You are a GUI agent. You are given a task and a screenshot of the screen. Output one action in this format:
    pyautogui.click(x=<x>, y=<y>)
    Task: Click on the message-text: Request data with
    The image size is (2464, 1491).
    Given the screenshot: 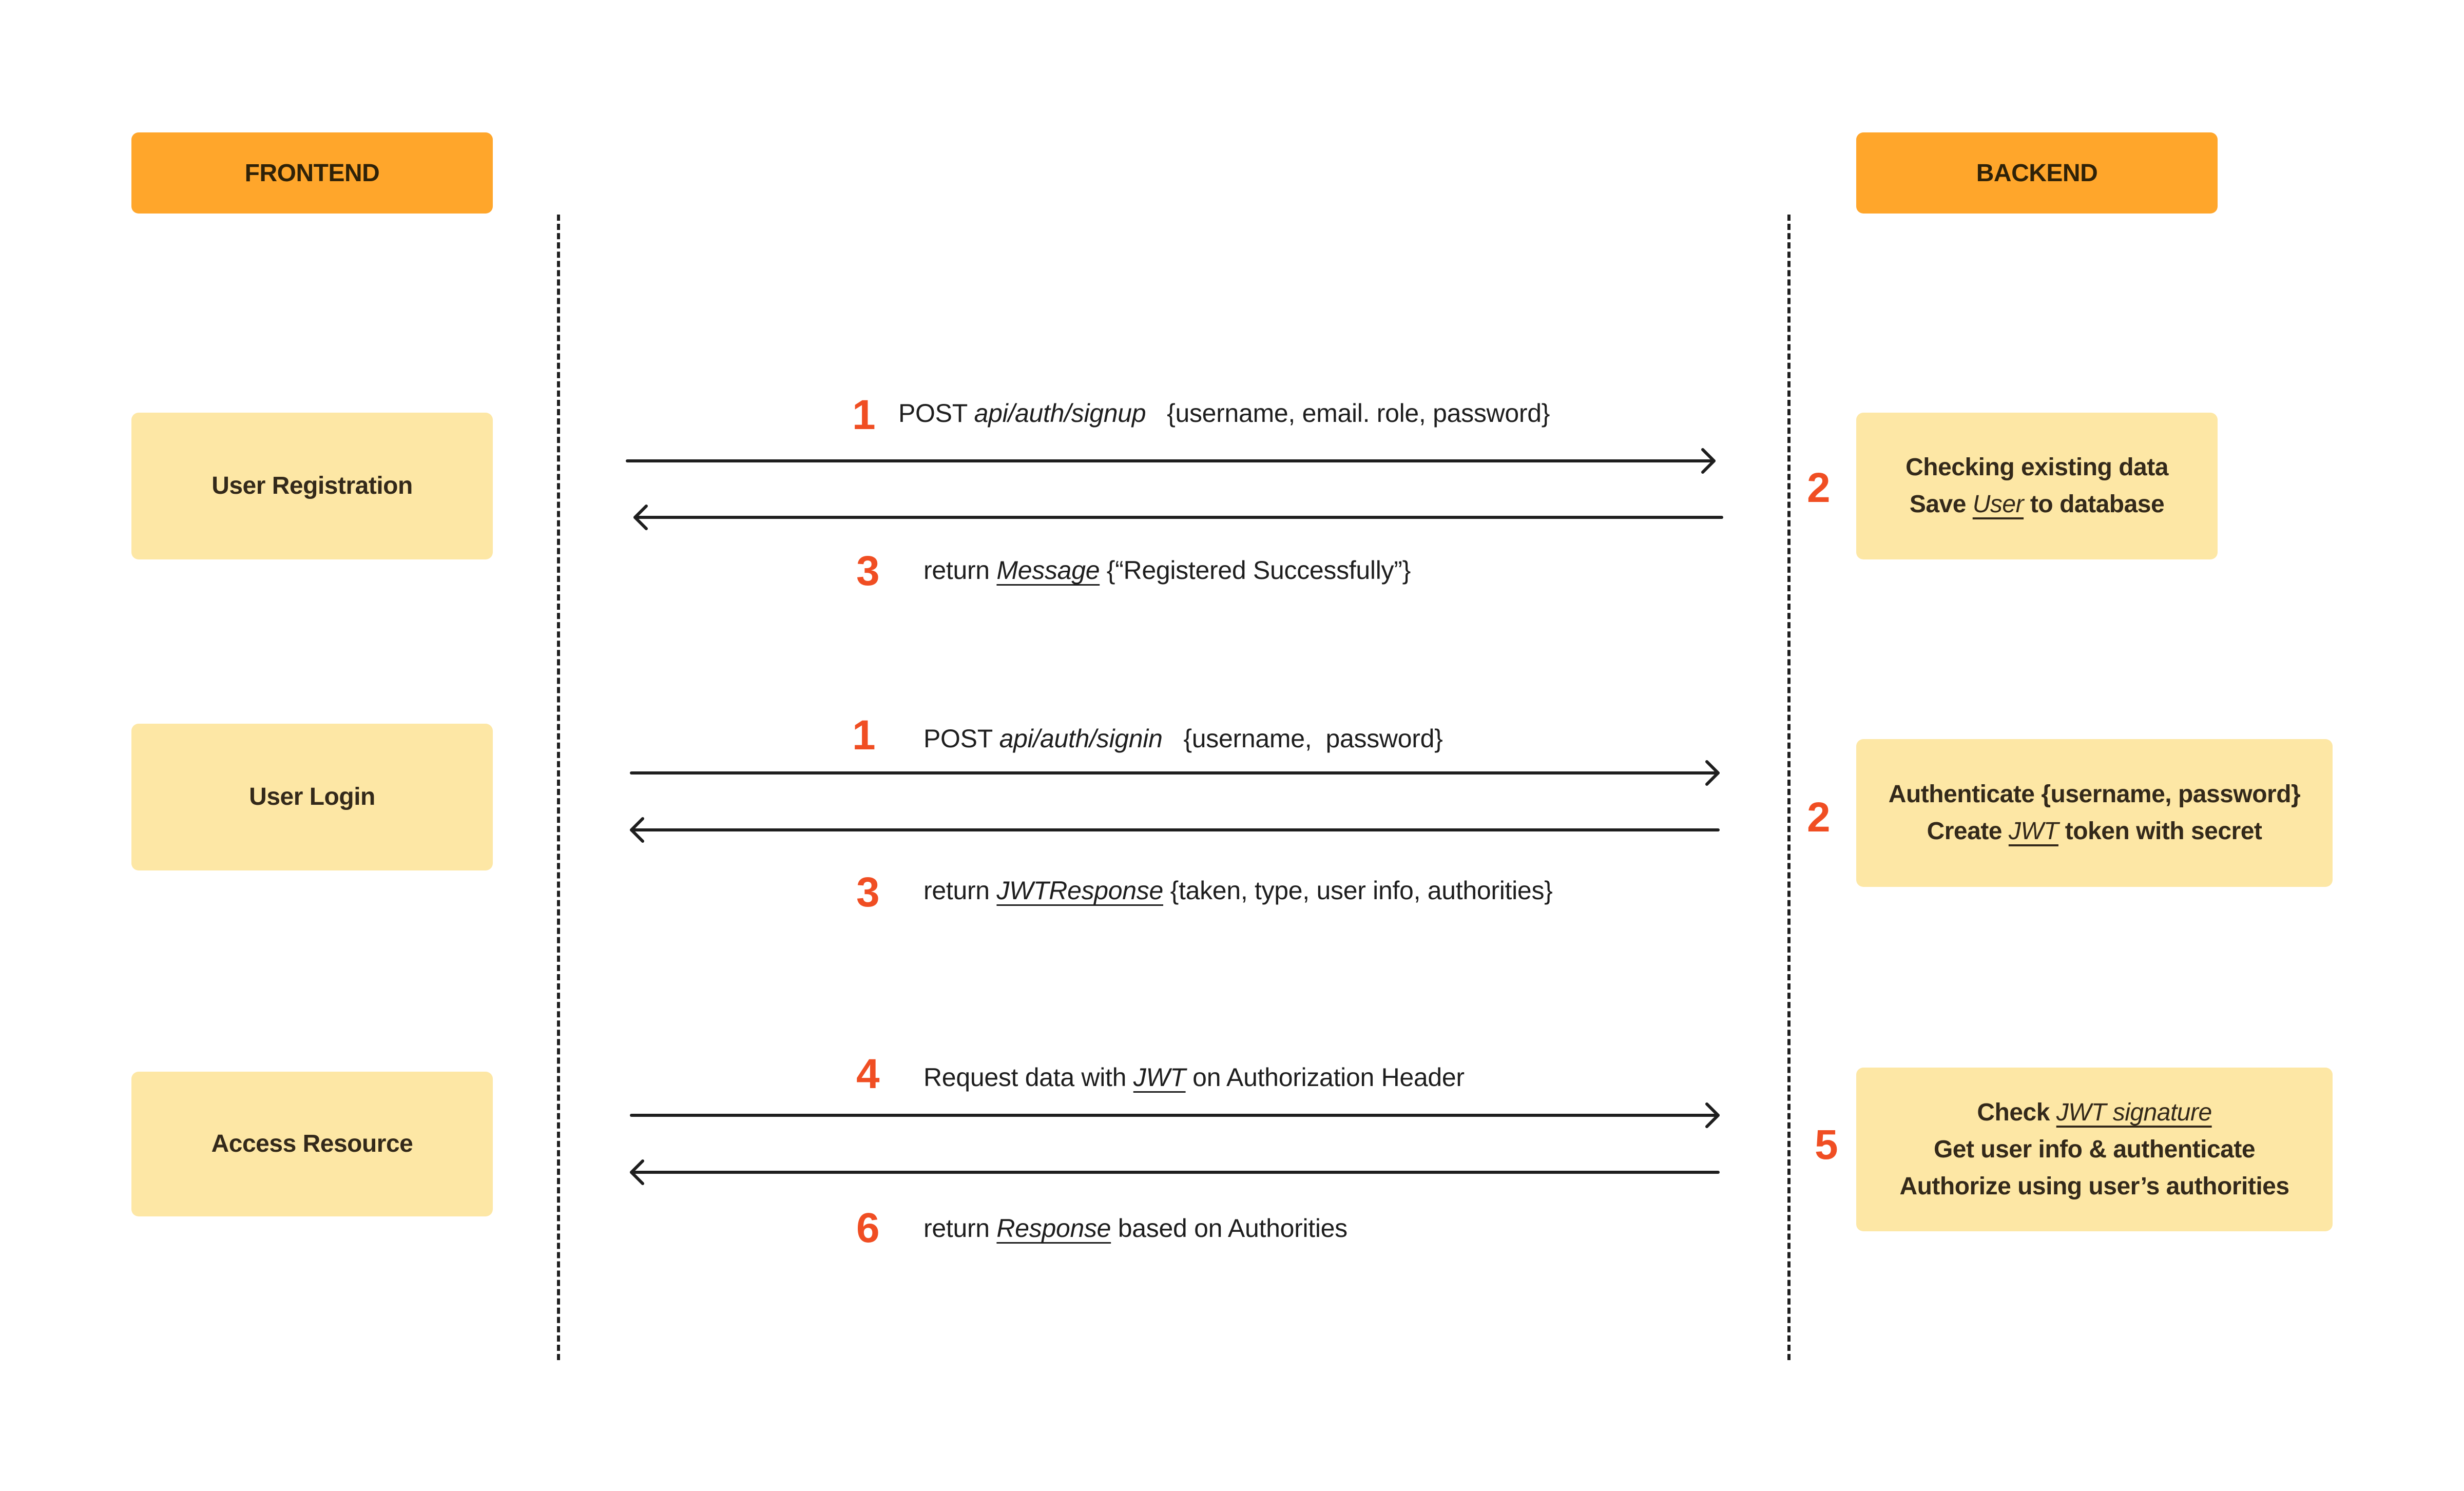 What is the action you would take?
    pyautogui.click(x=1028, y=1077)
    